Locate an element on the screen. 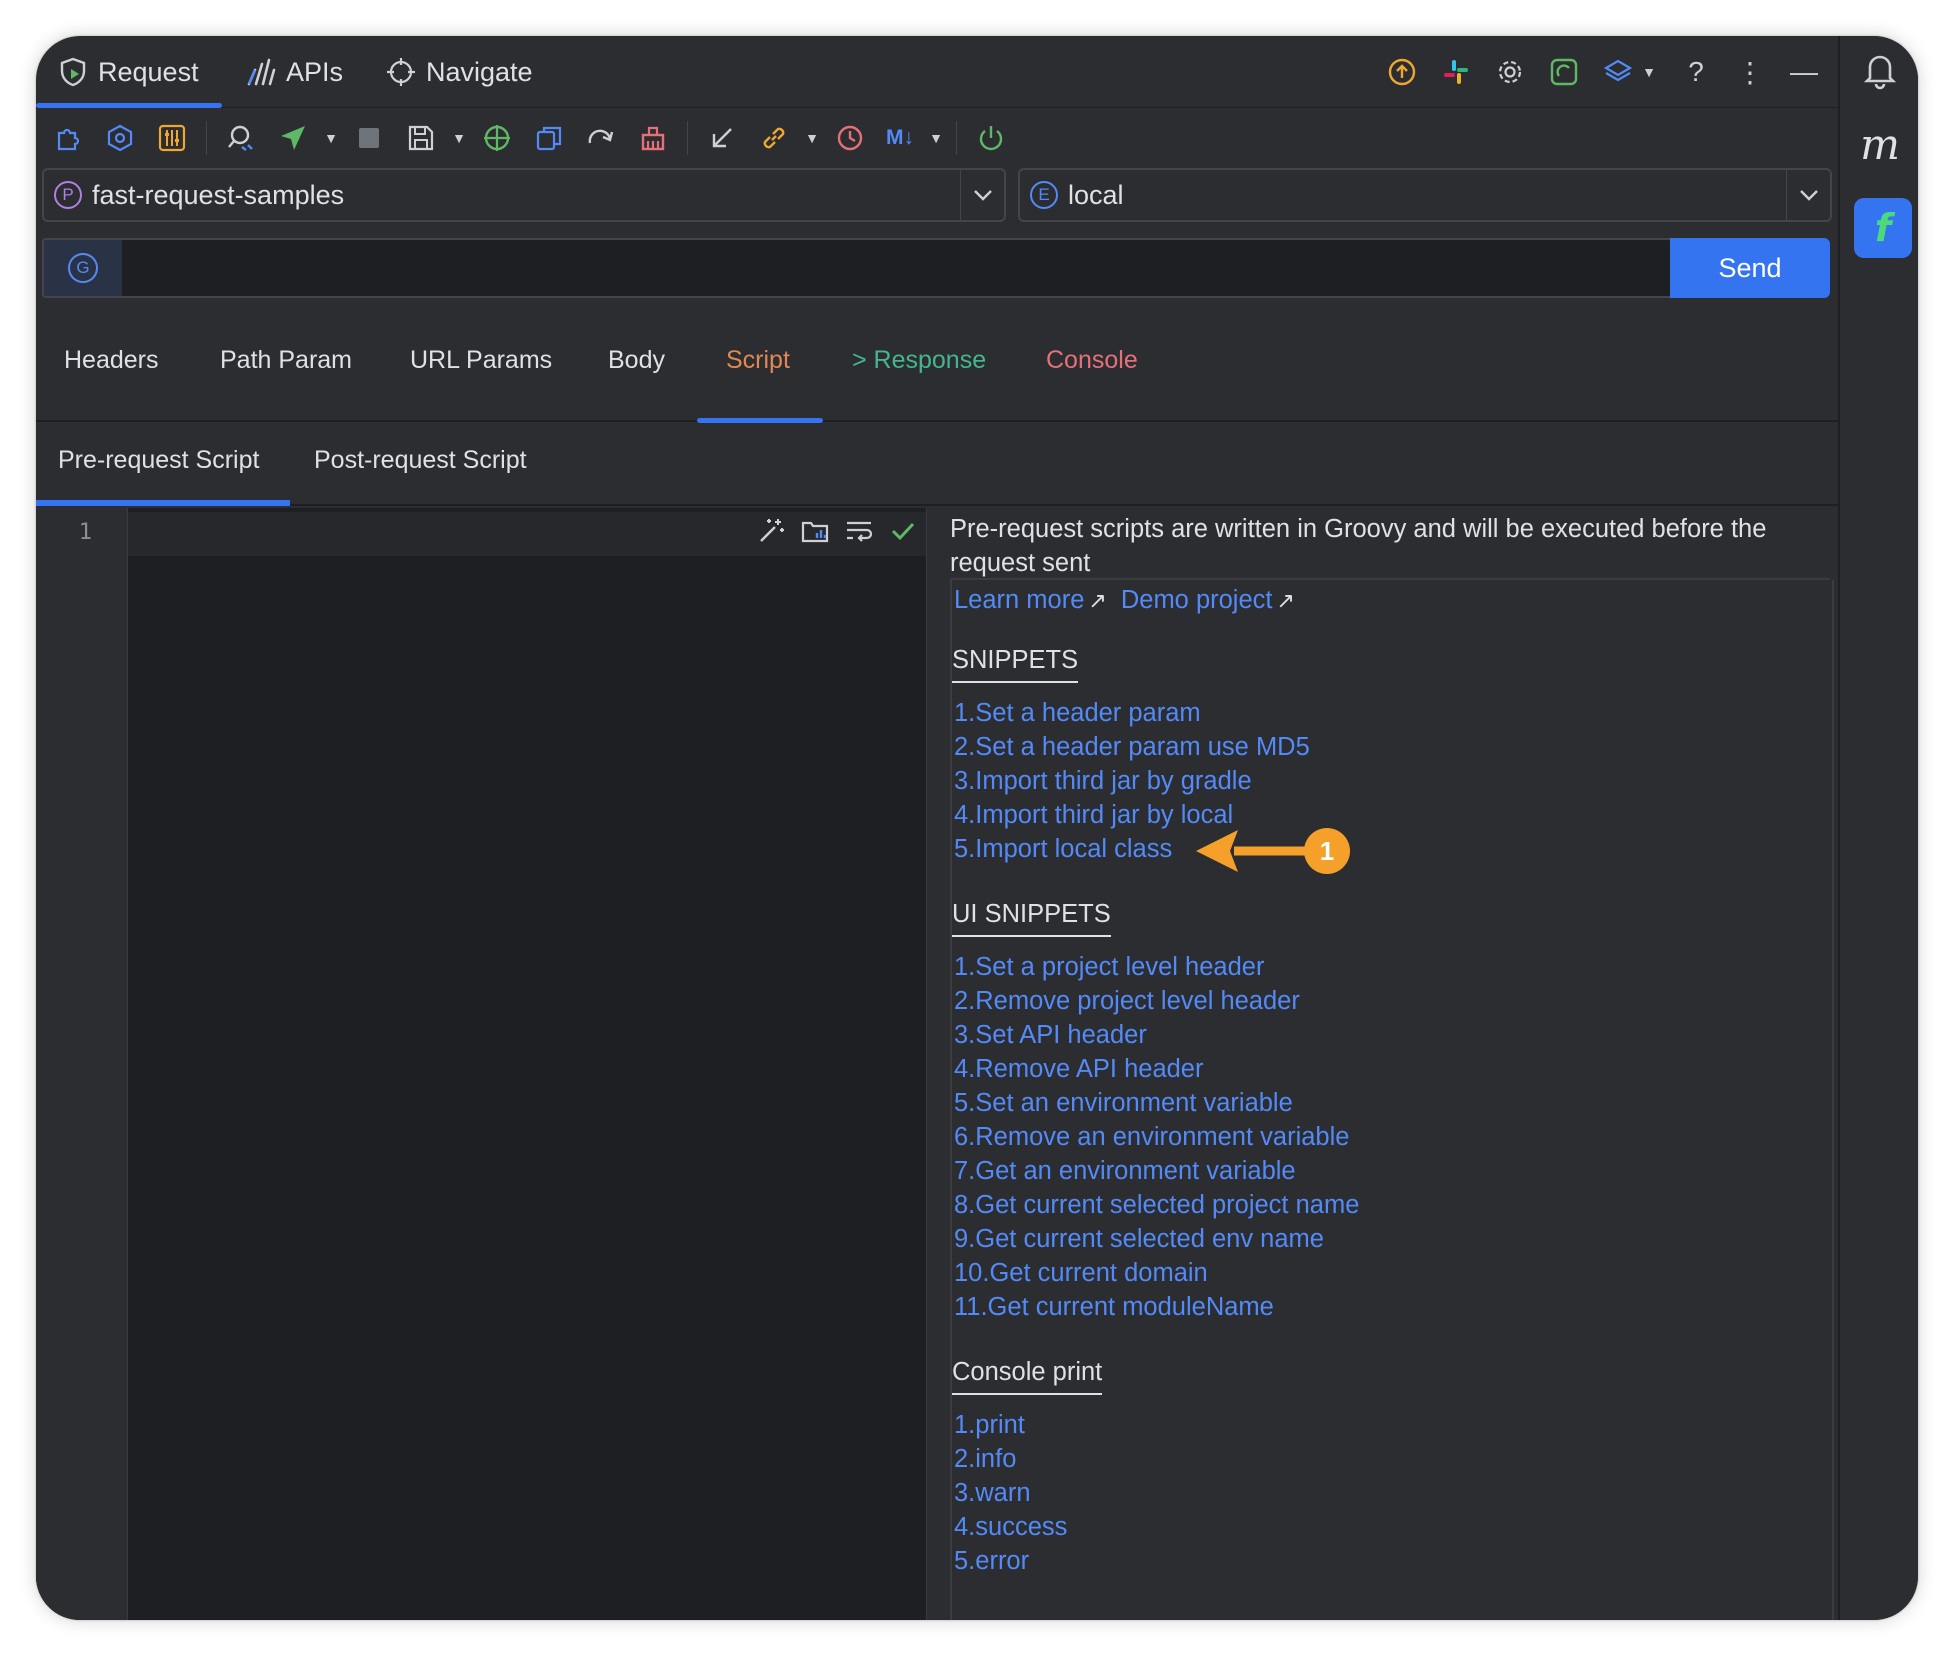  ui-snippet-link: 4.Remove API header is located at coordinates (1156, 1069).